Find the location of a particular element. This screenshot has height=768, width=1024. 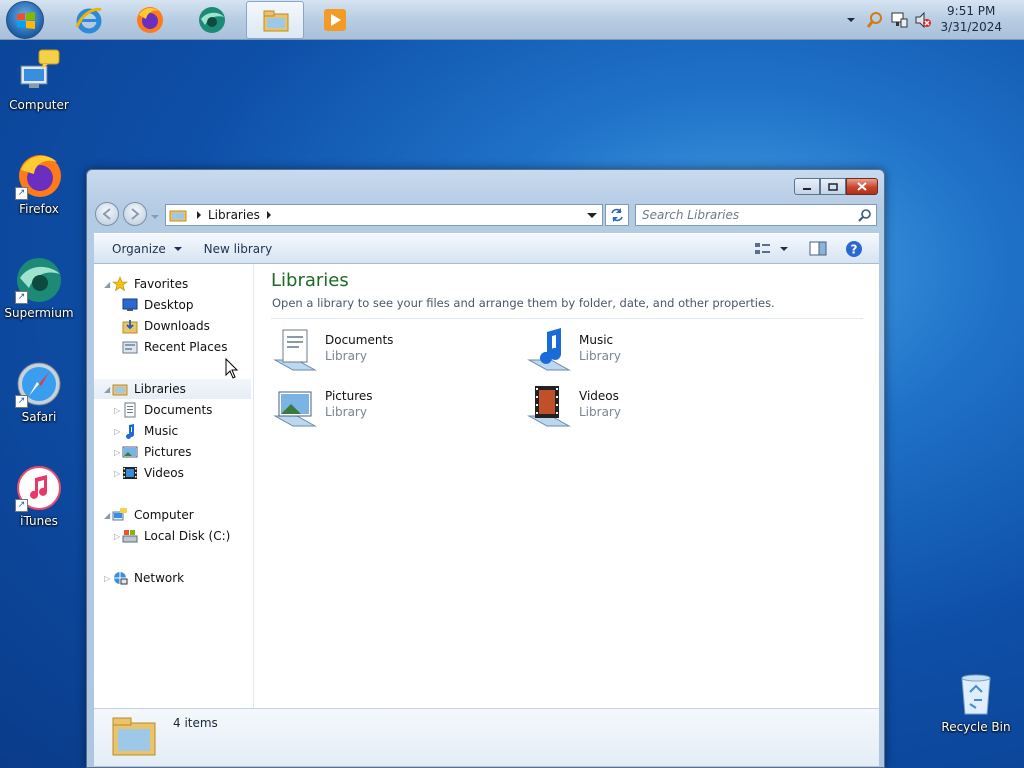

address-crumb: Libraries is located at coordinates (234, 215).